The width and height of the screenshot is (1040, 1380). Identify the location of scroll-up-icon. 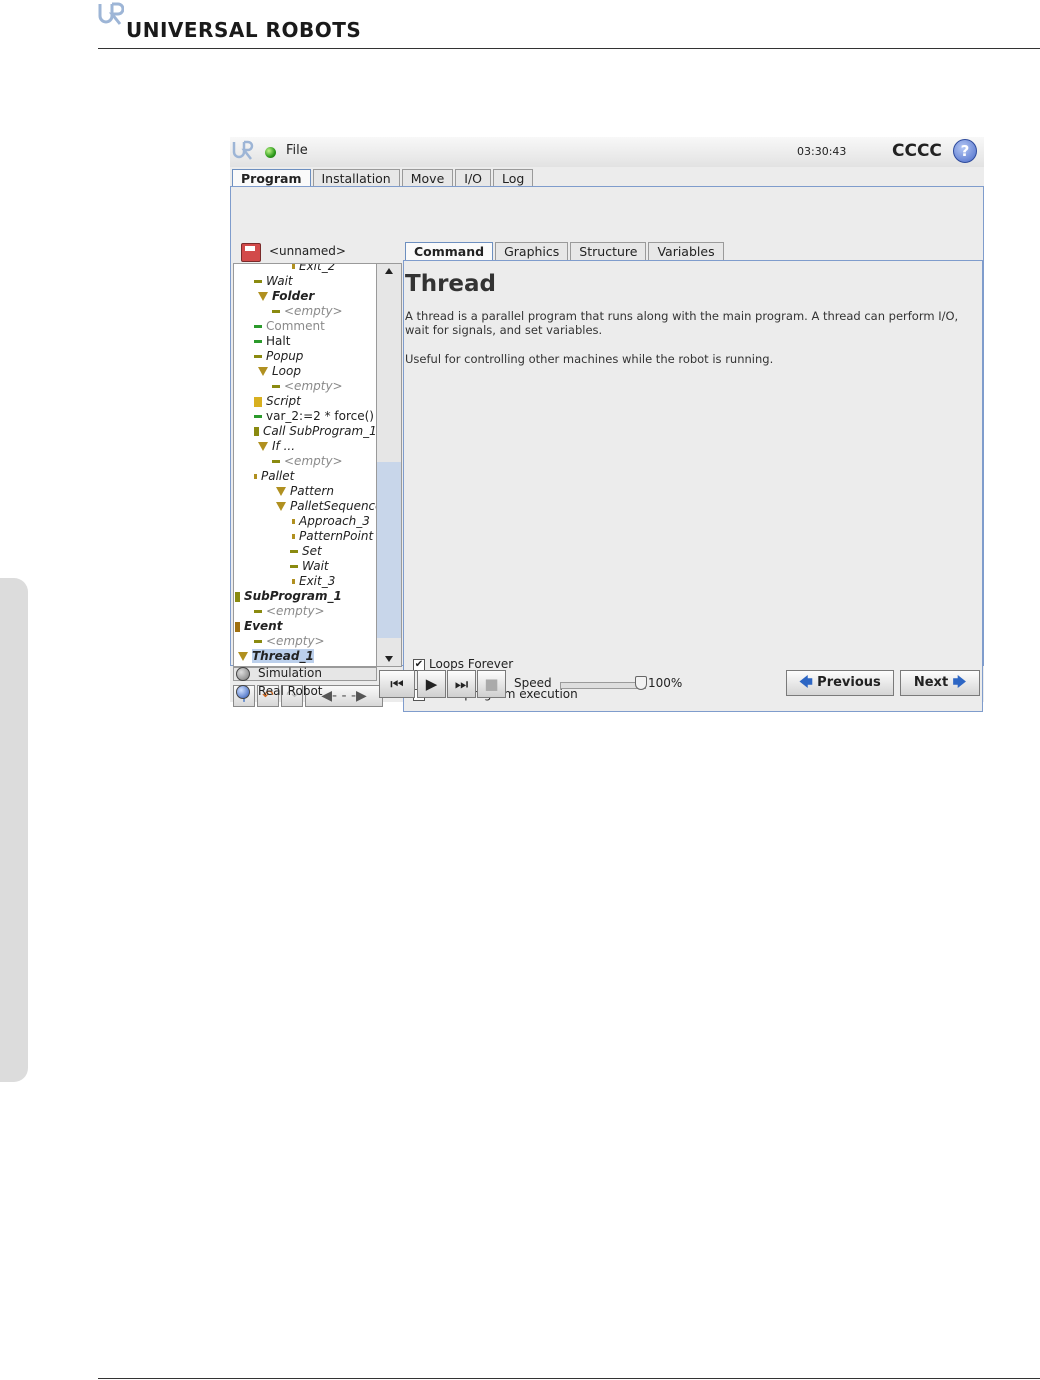
(389, 271).